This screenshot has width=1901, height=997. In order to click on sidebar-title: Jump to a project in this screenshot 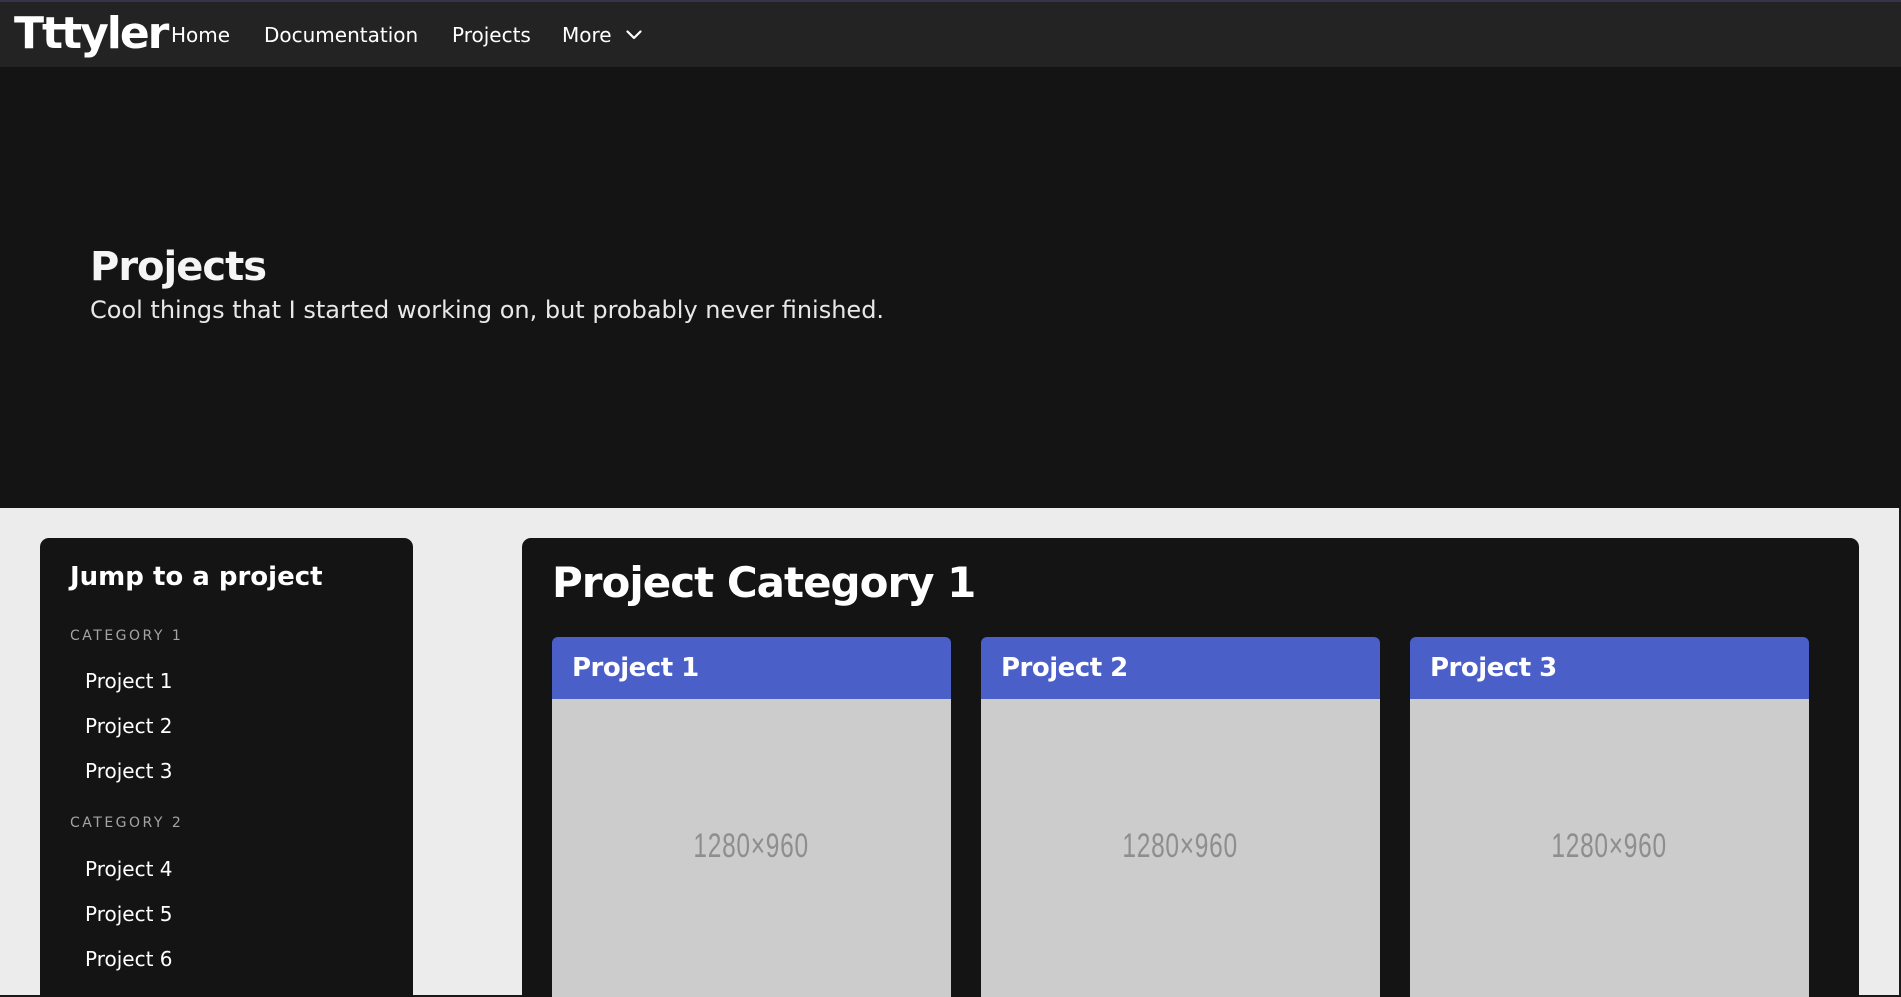, I will do `click(196, 577)`.